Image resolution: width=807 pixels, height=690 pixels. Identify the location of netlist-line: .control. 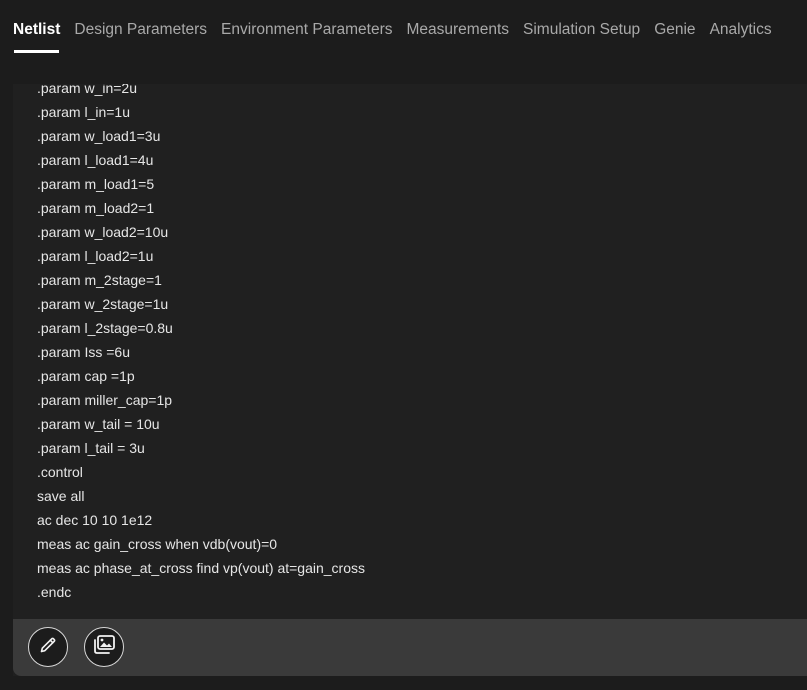
(60, 472).